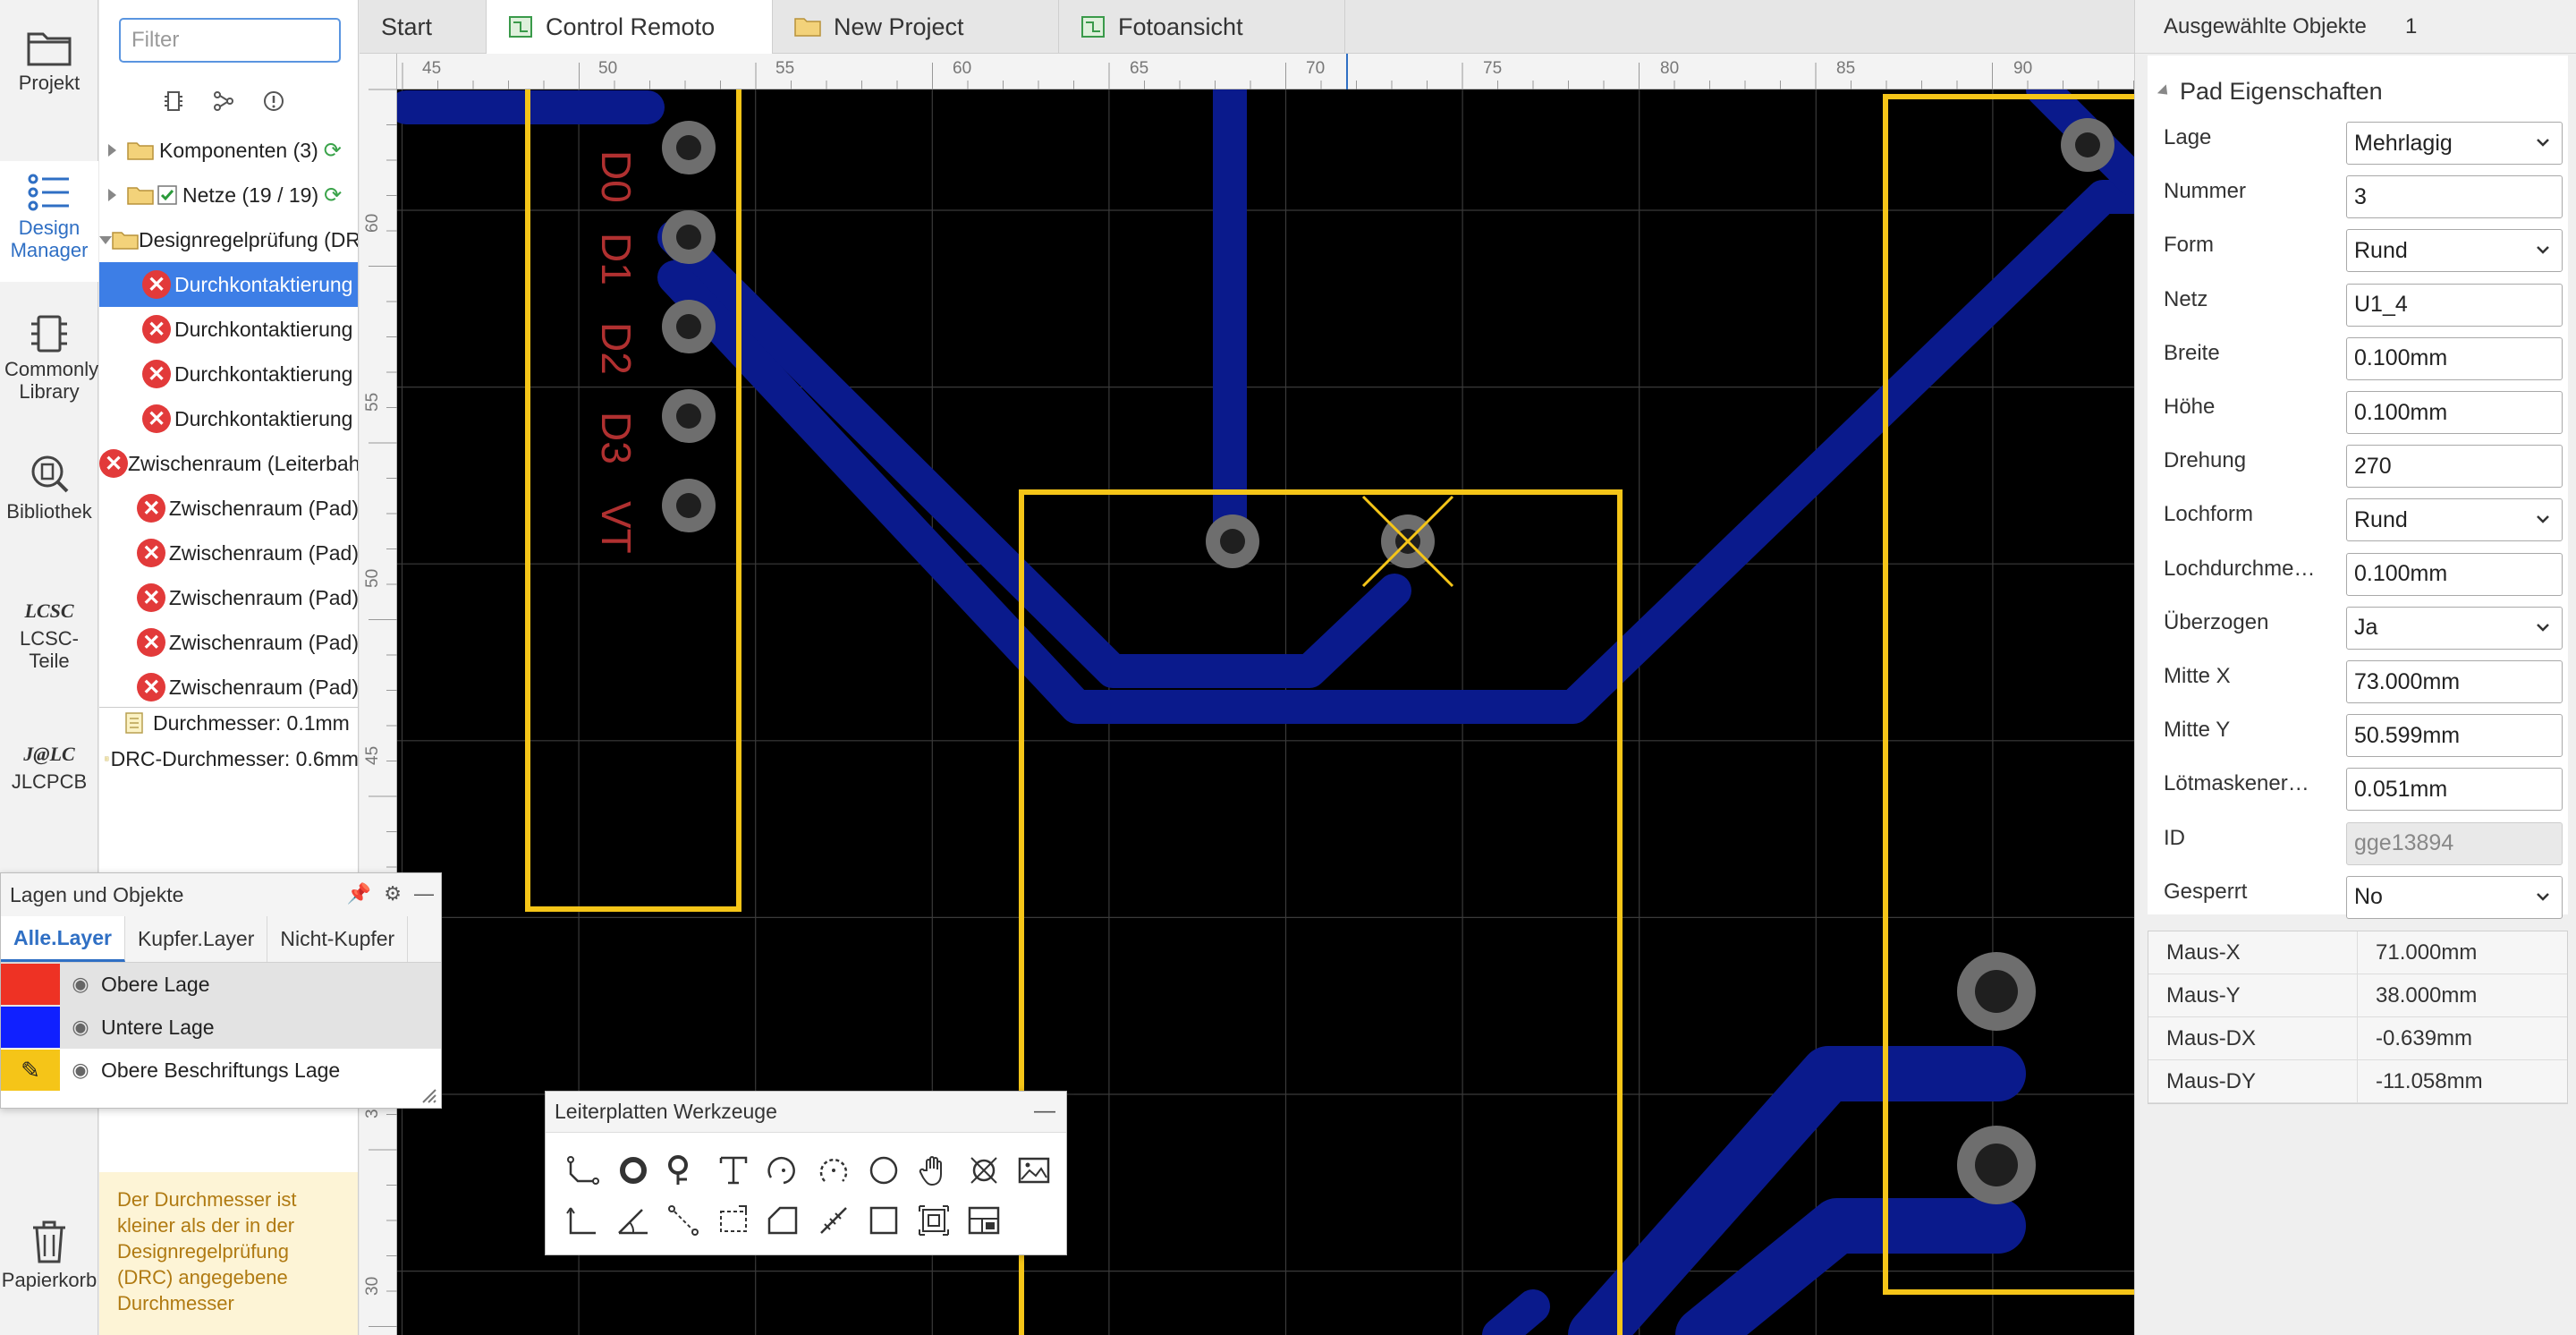 The height and width of the screenshot is (1335, 2576). What do you see at coordinates (1845, 68) in the screenshot?
I see `ruler-label: 85` at bounding box center [1845, 68].